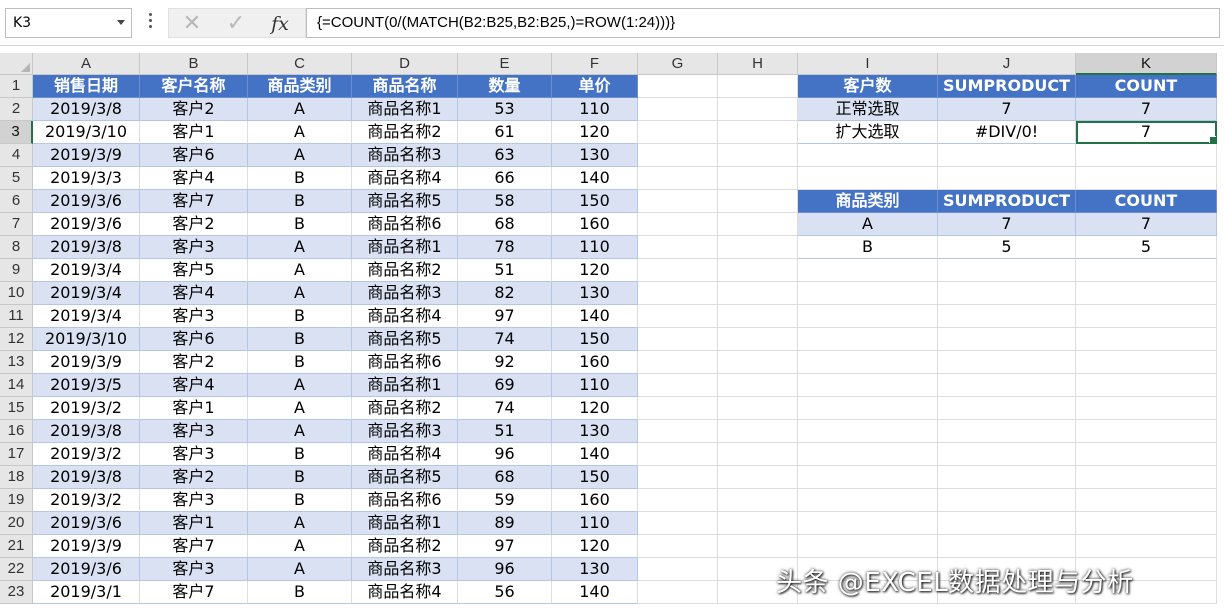 This screenshot has height=616, width=1224. What do you see at coordinates (194, 132) in the screenshot?
I see `table-cell: 客户1` at bounding box center [194, 132].